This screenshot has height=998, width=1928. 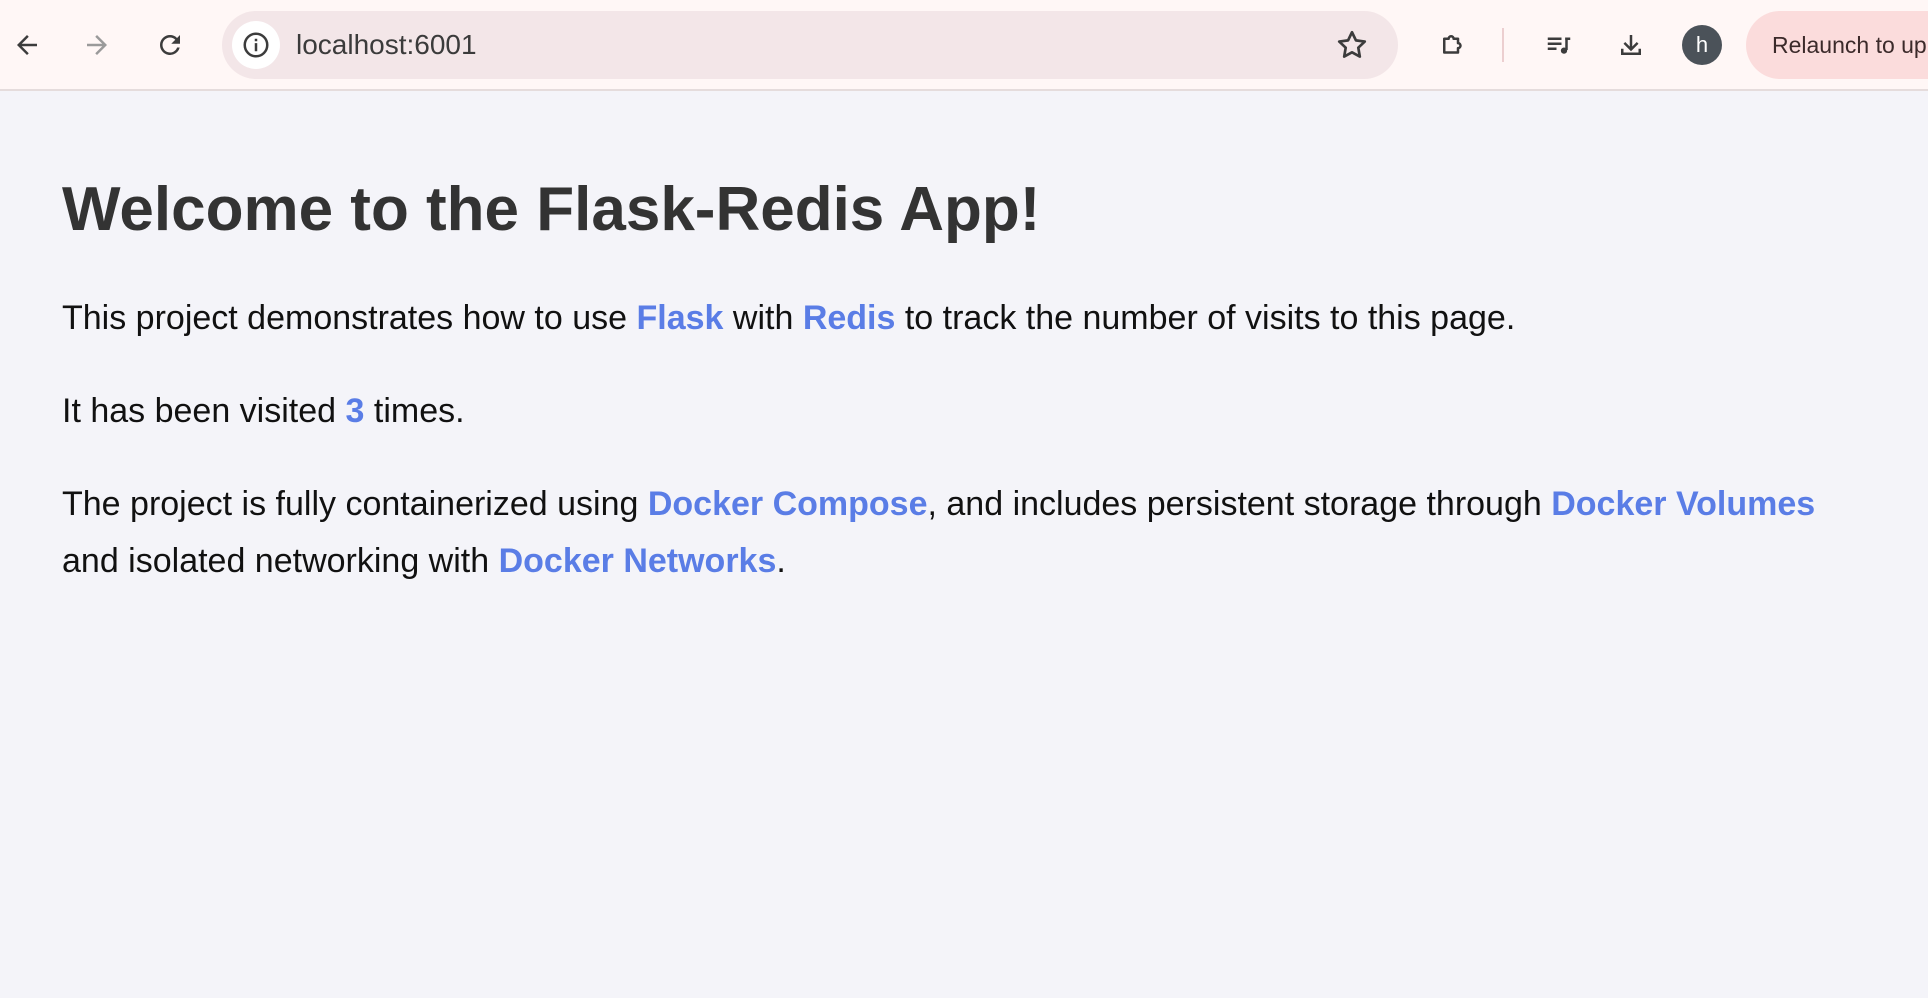 What do you see at coordinates (1503, 45) in the screenshot?
I see `toolbar-divider` at bounding box center [1503, 45].